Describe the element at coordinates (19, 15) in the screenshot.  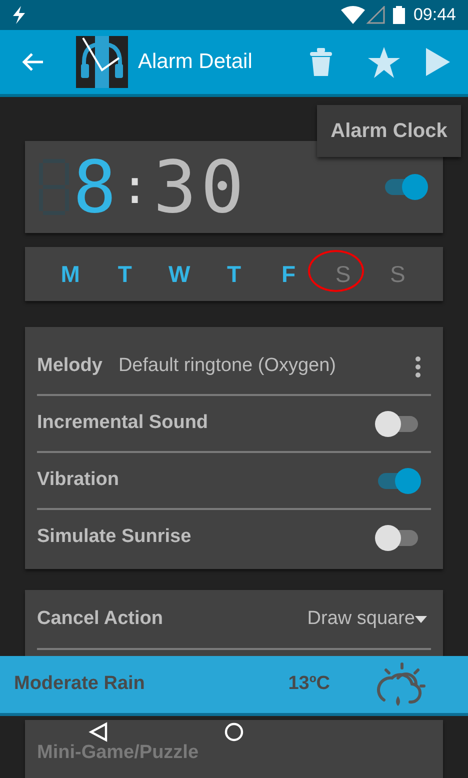
I see `flash-icon` at that location.